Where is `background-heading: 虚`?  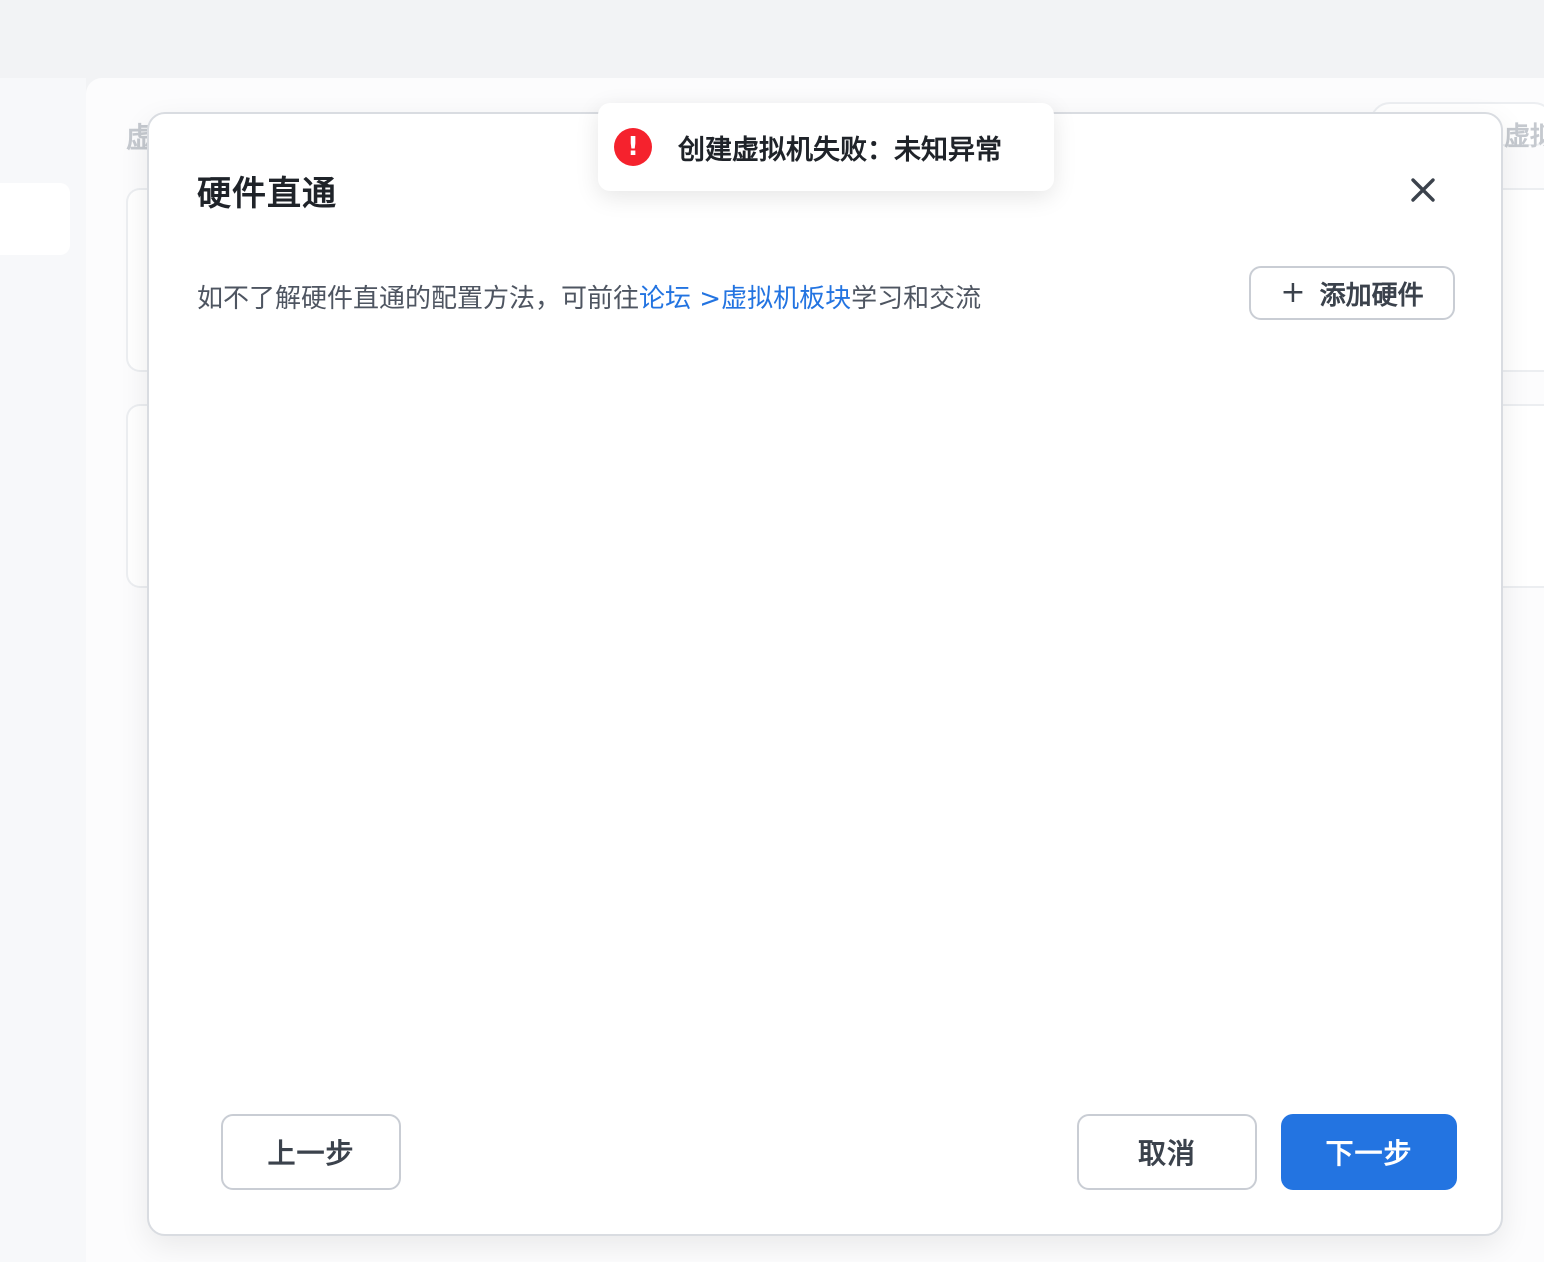
background-heading: 虚 is located at coordinates (137, 137).